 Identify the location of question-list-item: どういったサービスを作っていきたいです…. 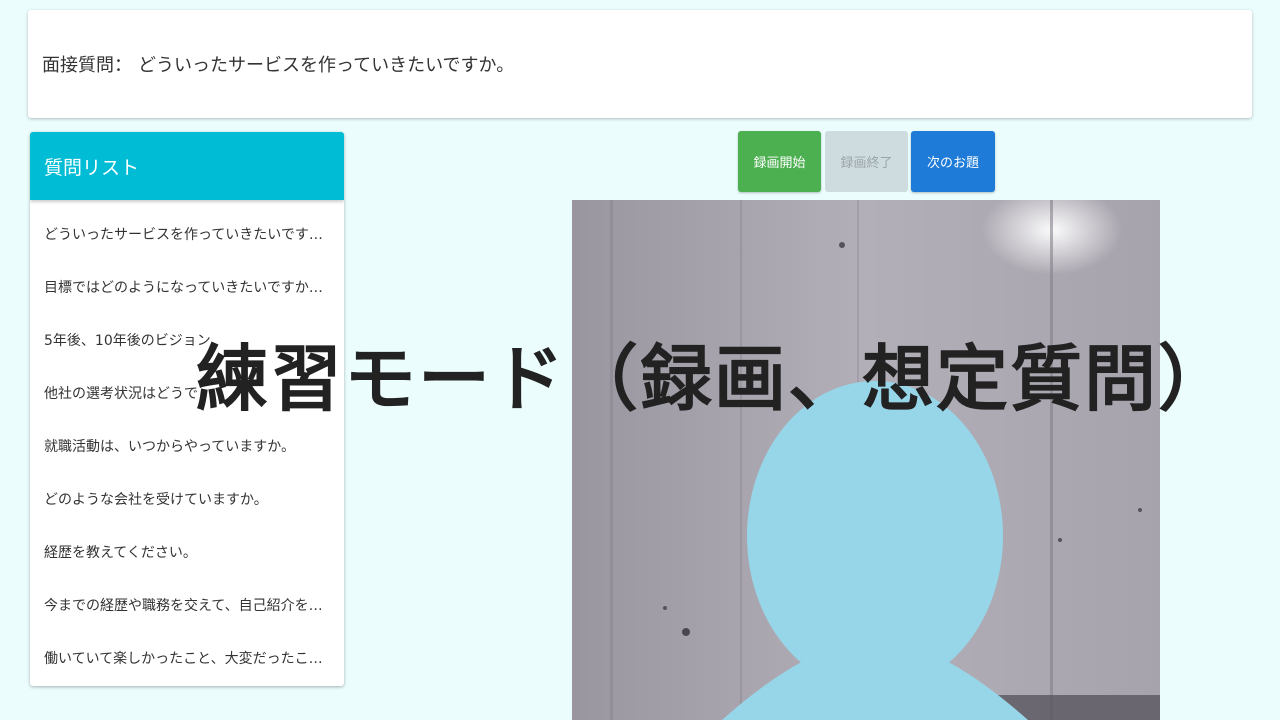
(187, 234).